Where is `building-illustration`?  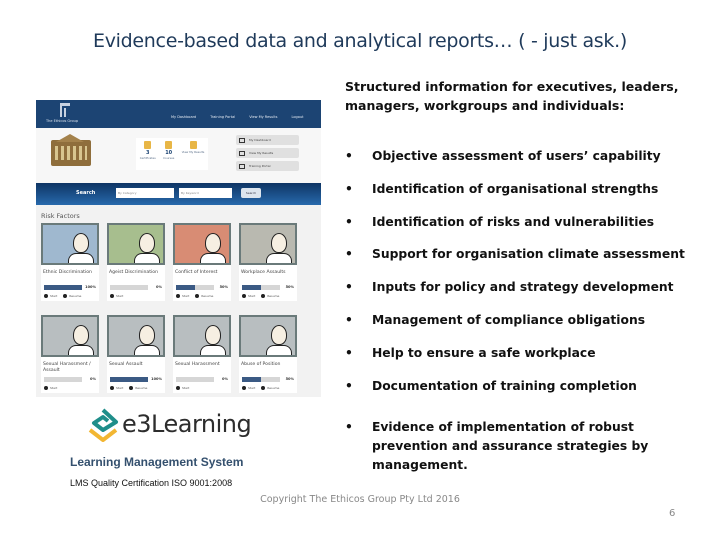
building-illustration is located at coordinates (71, 153).